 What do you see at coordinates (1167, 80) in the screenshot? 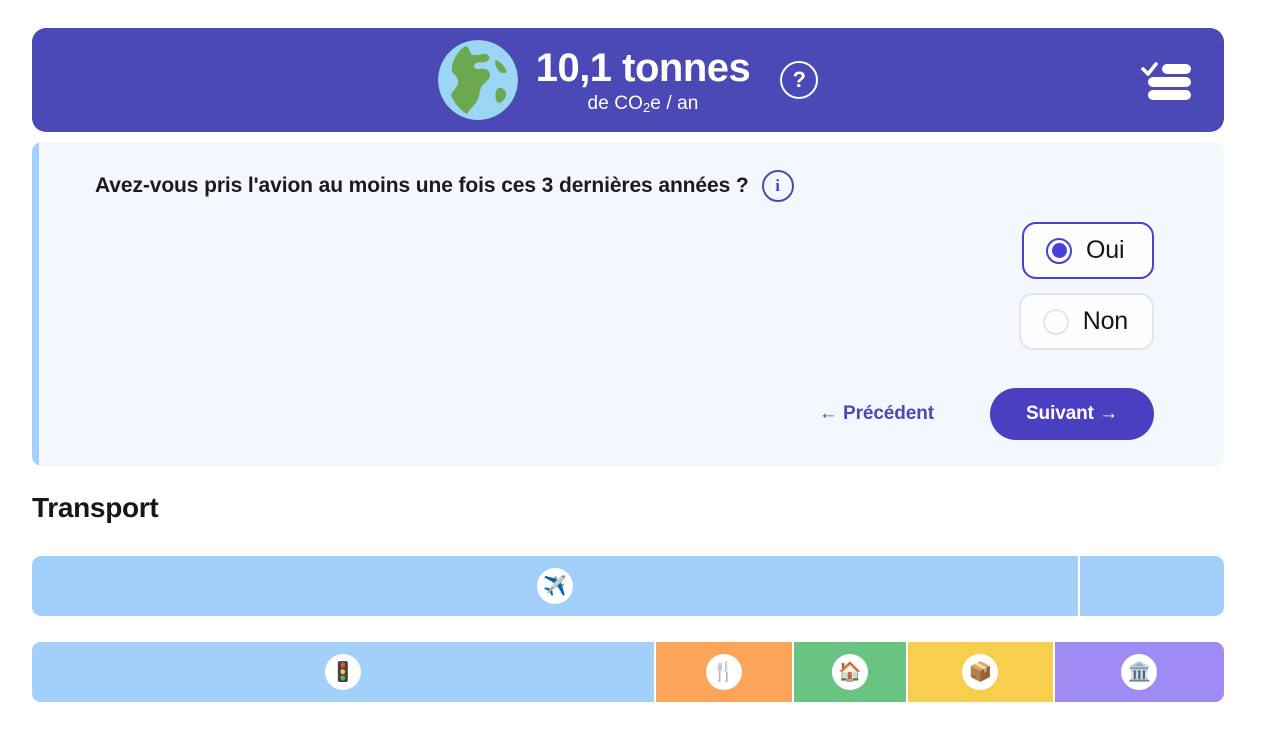
I see `checklist-menu-icon` at bounding box center [1167, 80].